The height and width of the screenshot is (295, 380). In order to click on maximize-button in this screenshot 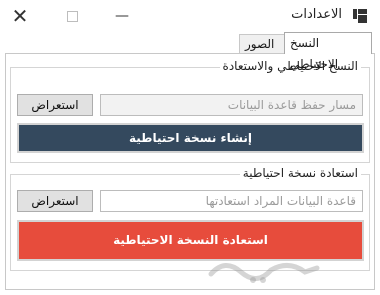, I will do `click(72, 16)`.